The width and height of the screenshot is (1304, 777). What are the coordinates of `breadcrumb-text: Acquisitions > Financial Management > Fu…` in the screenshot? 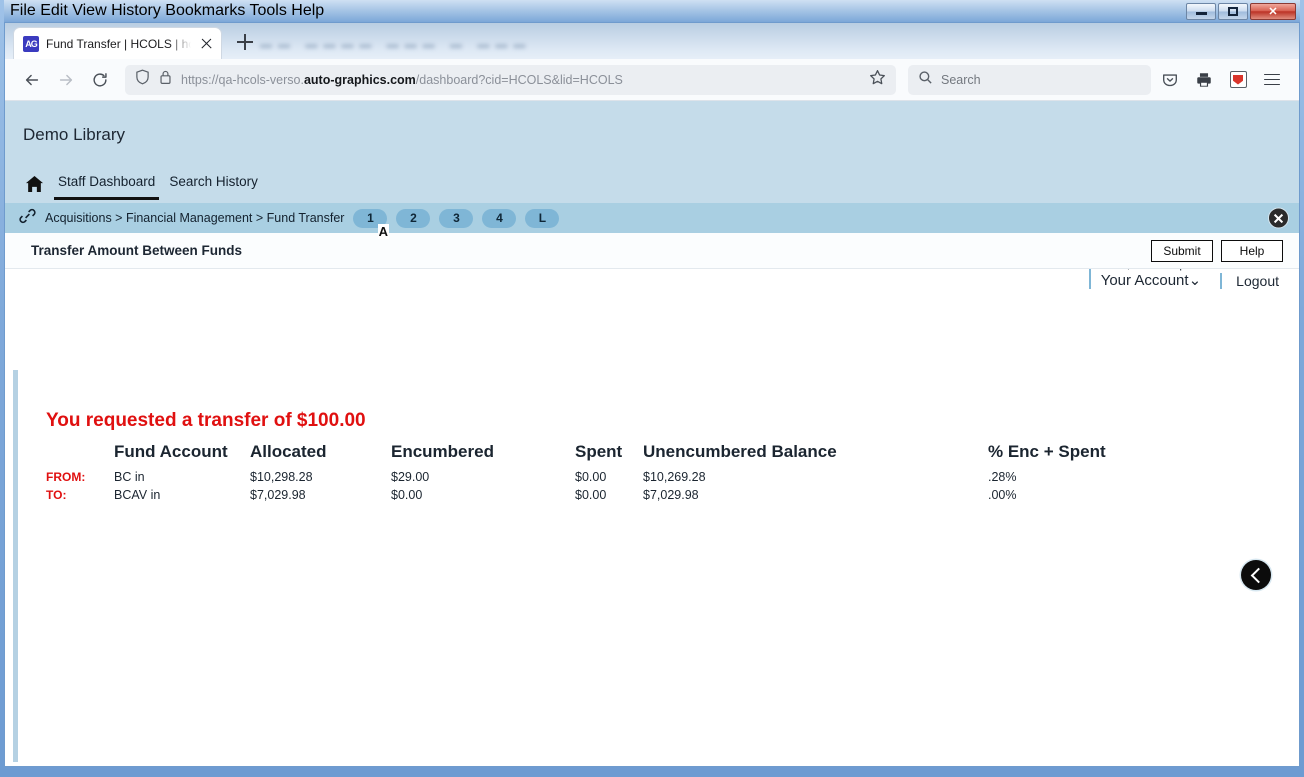 It's located at (195, 218).